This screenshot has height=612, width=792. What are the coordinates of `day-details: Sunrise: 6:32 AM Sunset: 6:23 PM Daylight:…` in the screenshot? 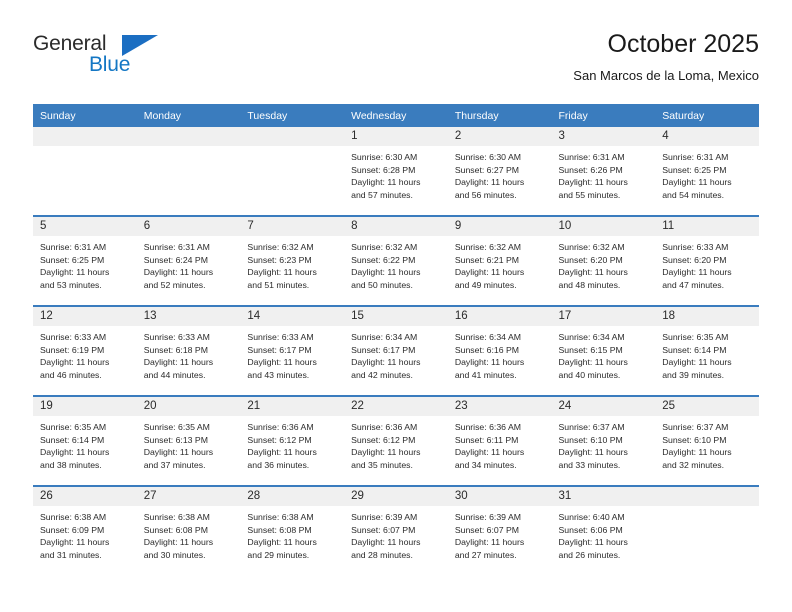 It's located at (292, 263).